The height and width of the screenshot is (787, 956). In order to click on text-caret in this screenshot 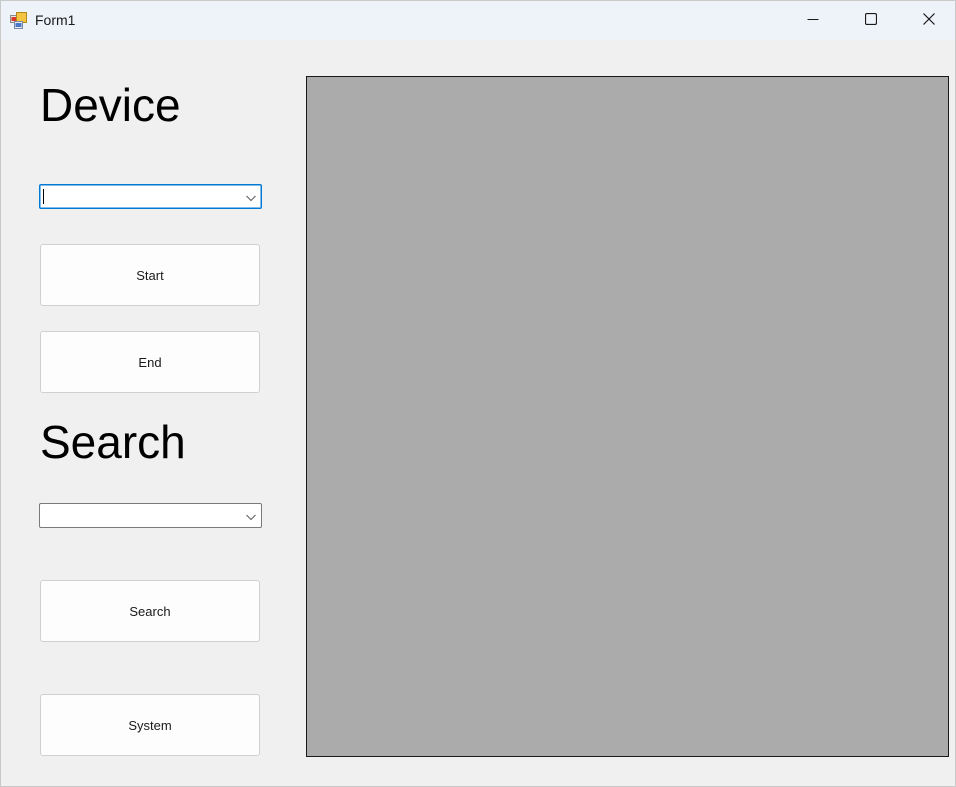, I will do `click(43, 196)`.